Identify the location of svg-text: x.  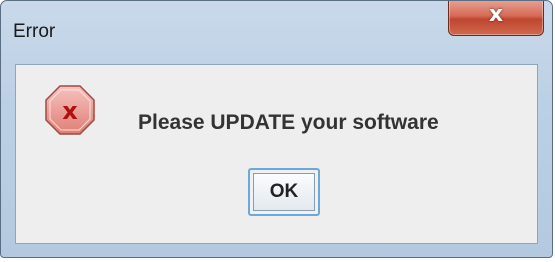
(70, 111).